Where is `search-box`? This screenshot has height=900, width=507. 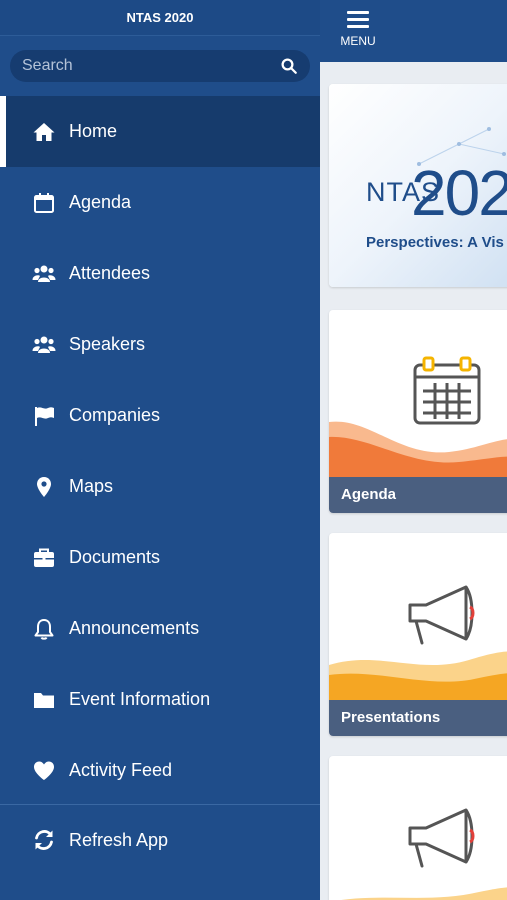
search-box is located at coordinates (160, 66).